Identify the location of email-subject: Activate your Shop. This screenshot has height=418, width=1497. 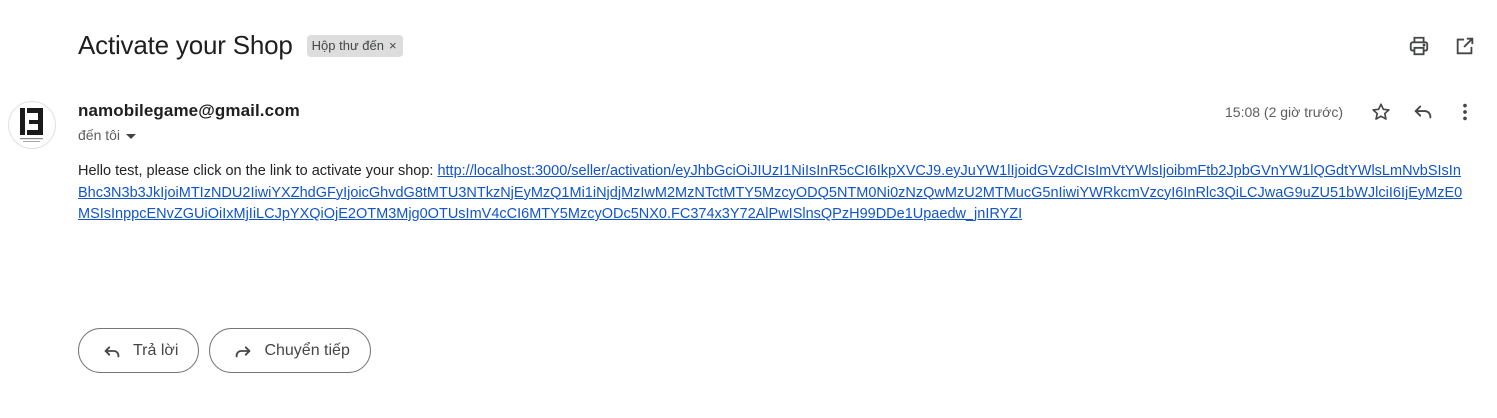
(185, 45).